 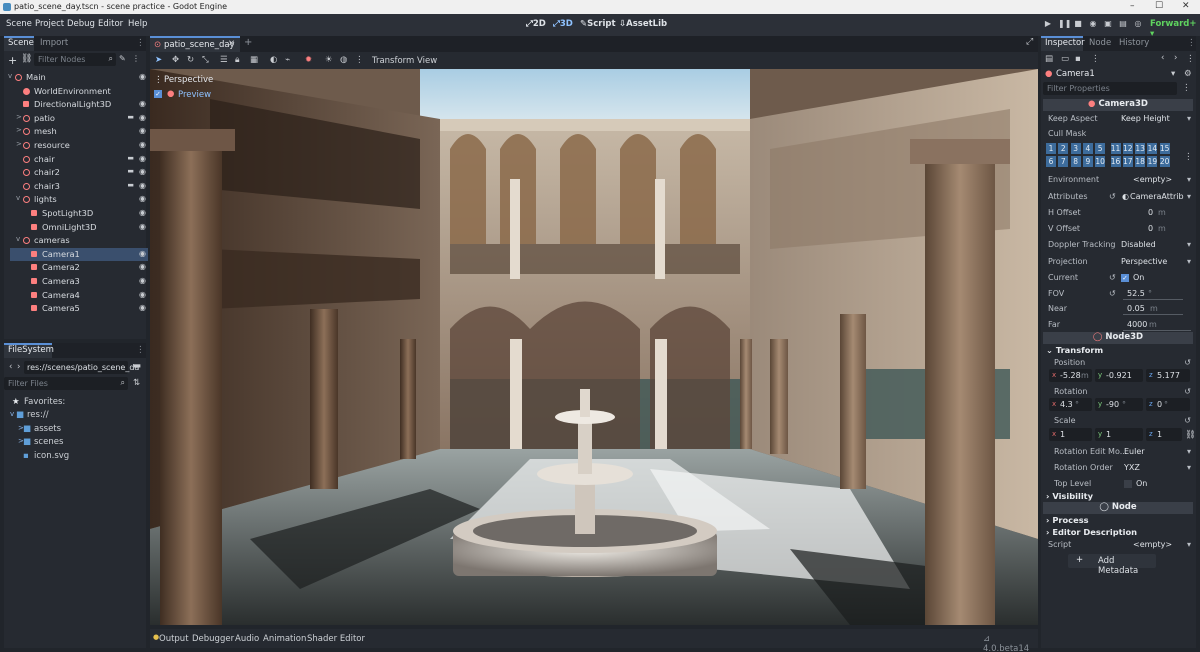 I want to click on rotation-y-field: y -90 °, so click(x=1119, y=404).